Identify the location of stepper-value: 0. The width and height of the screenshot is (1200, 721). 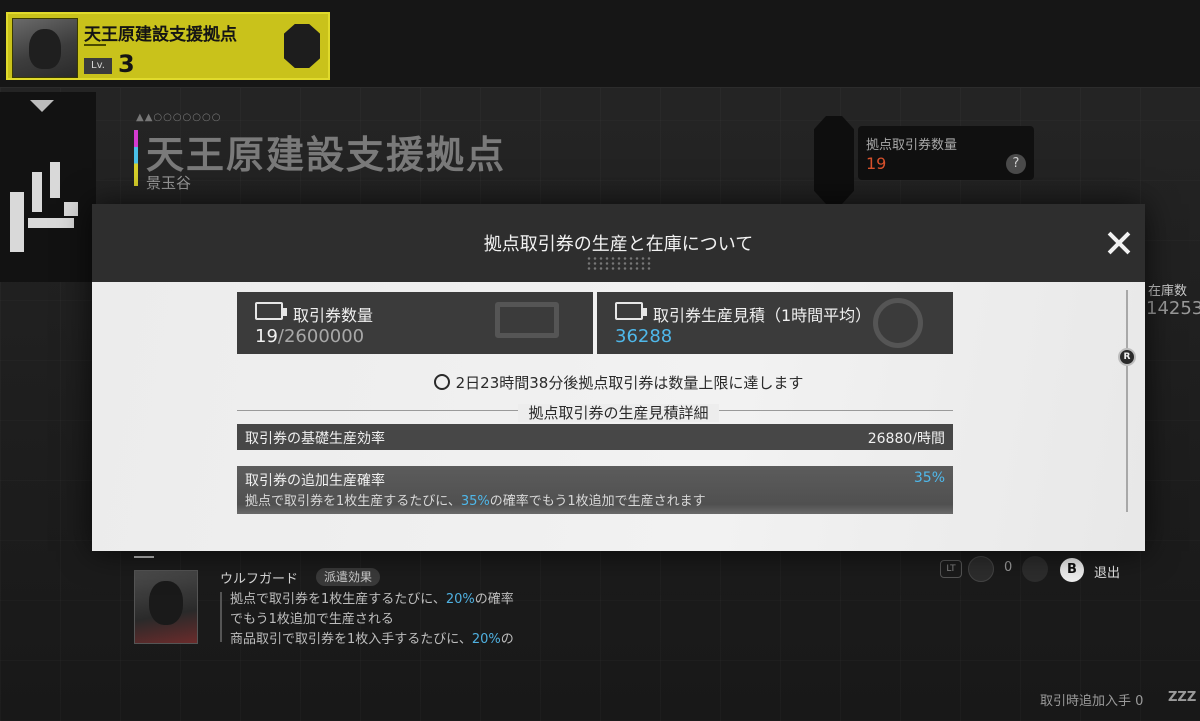
(1008, 567).